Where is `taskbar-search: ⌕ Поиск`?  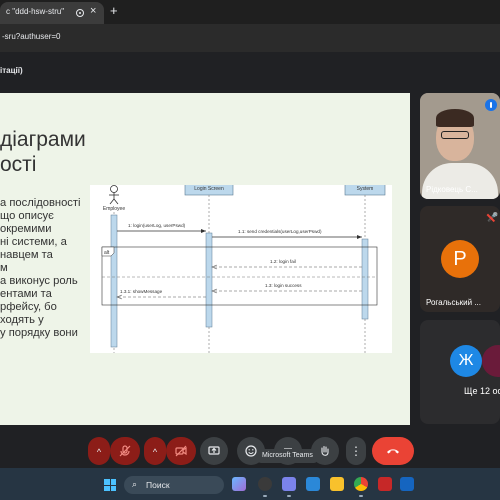
taskbar-search: ⌕ Поиск is located at coordinates (174, 485).